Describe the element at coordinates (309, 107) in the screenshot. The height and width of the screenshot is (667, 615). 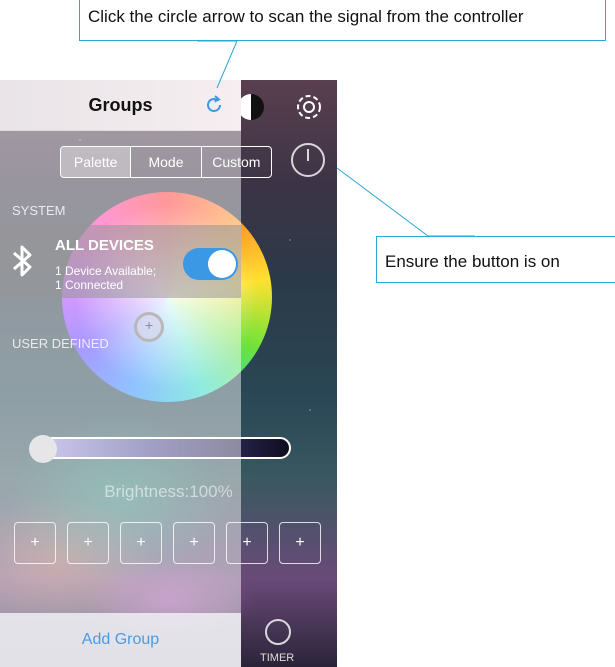
I see `gear-icon` at that location.